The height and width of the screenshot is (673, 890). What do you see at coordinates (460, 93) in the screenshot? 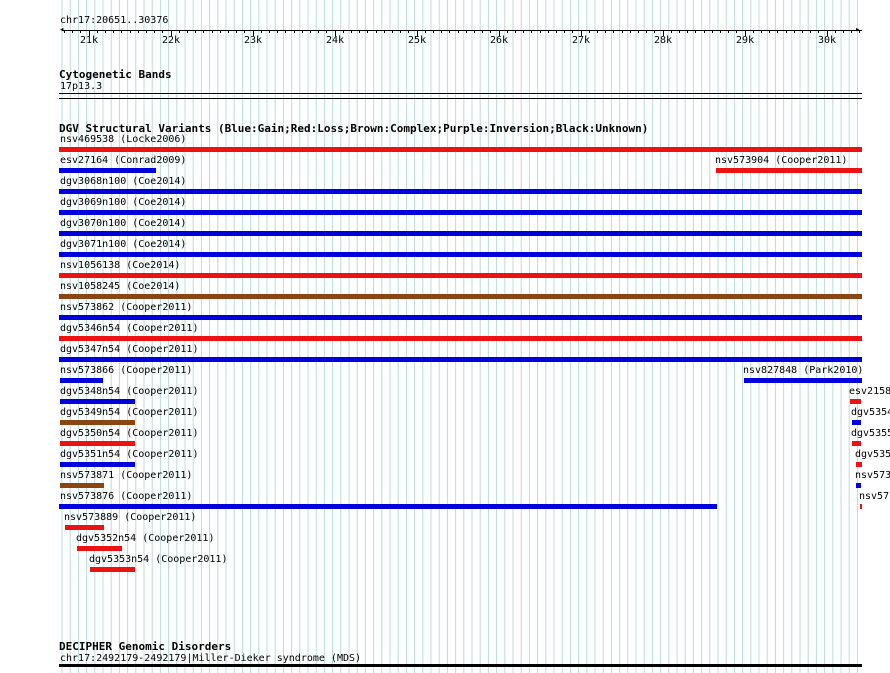
I see `cytoband-band` at bounding box center [460, 93].